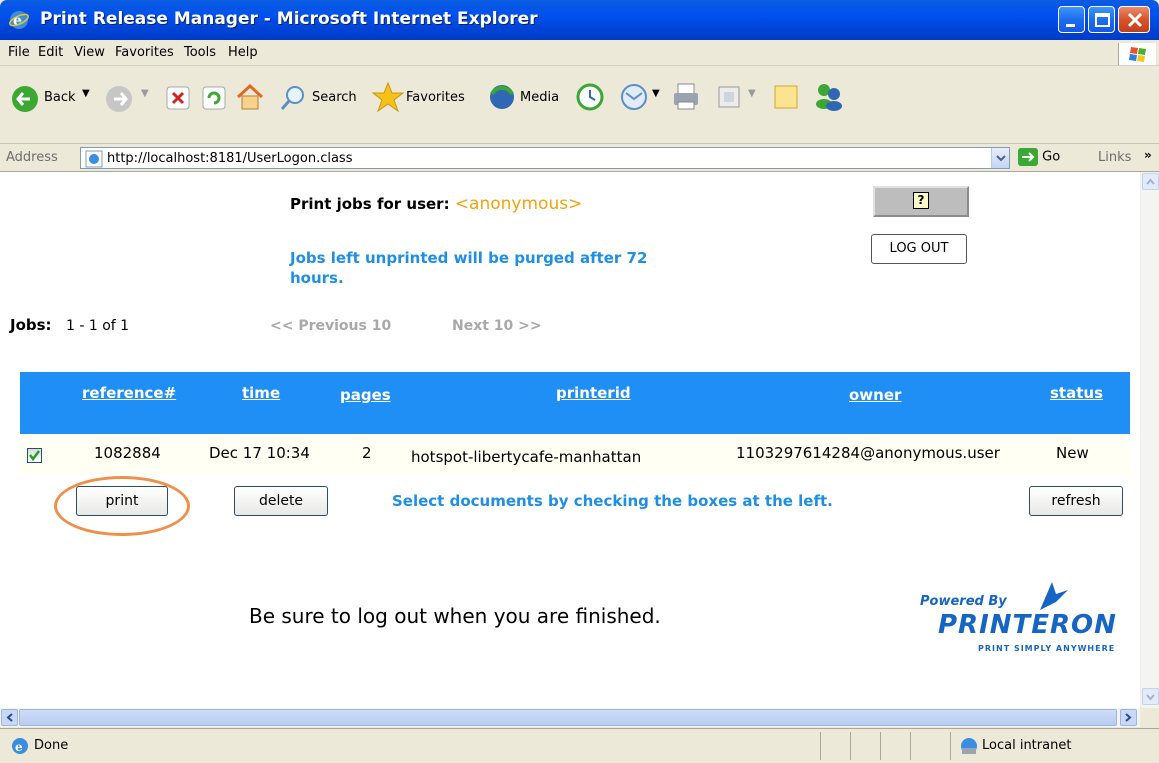 The image size is (1159, 763). What do you see at coordinates (634, 97) in the screenshot?
I see `mail-icon` at bounding box center [634, 97].